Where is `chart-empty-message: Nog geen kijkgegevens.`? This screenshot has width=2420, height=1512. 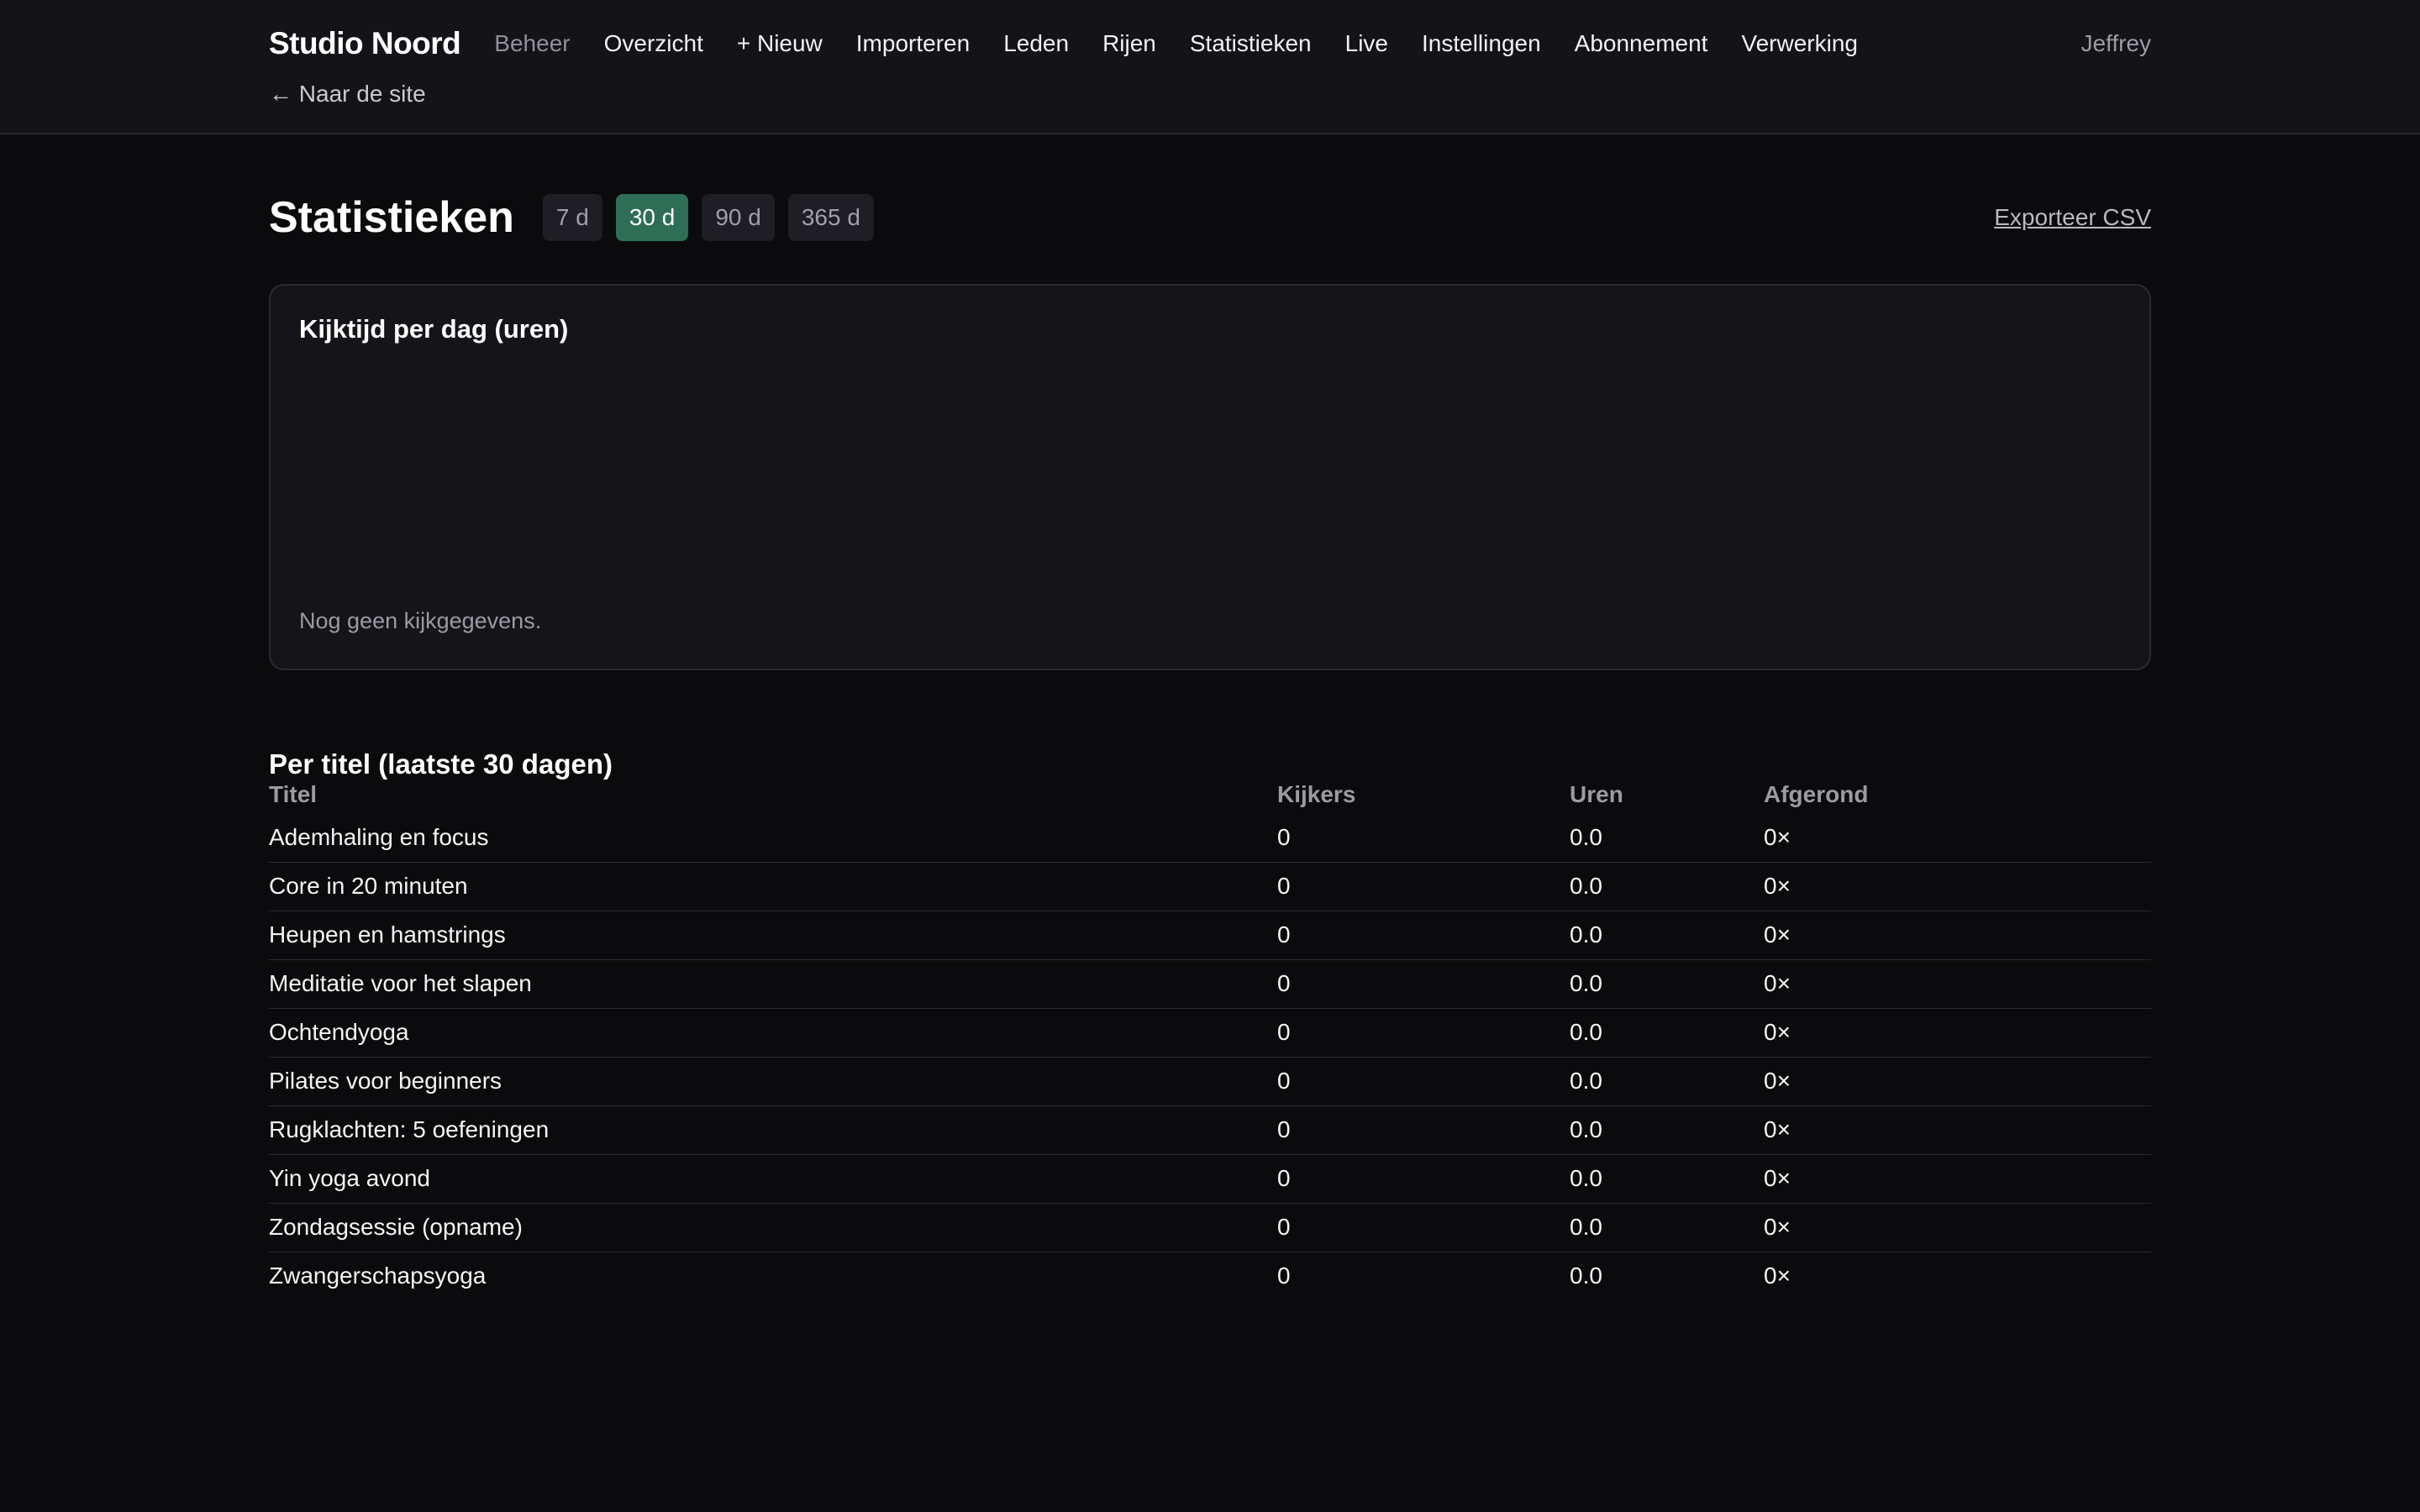 chart-empty-message: Nog geen kijkgegevens. is located at coordinates (420, 620).